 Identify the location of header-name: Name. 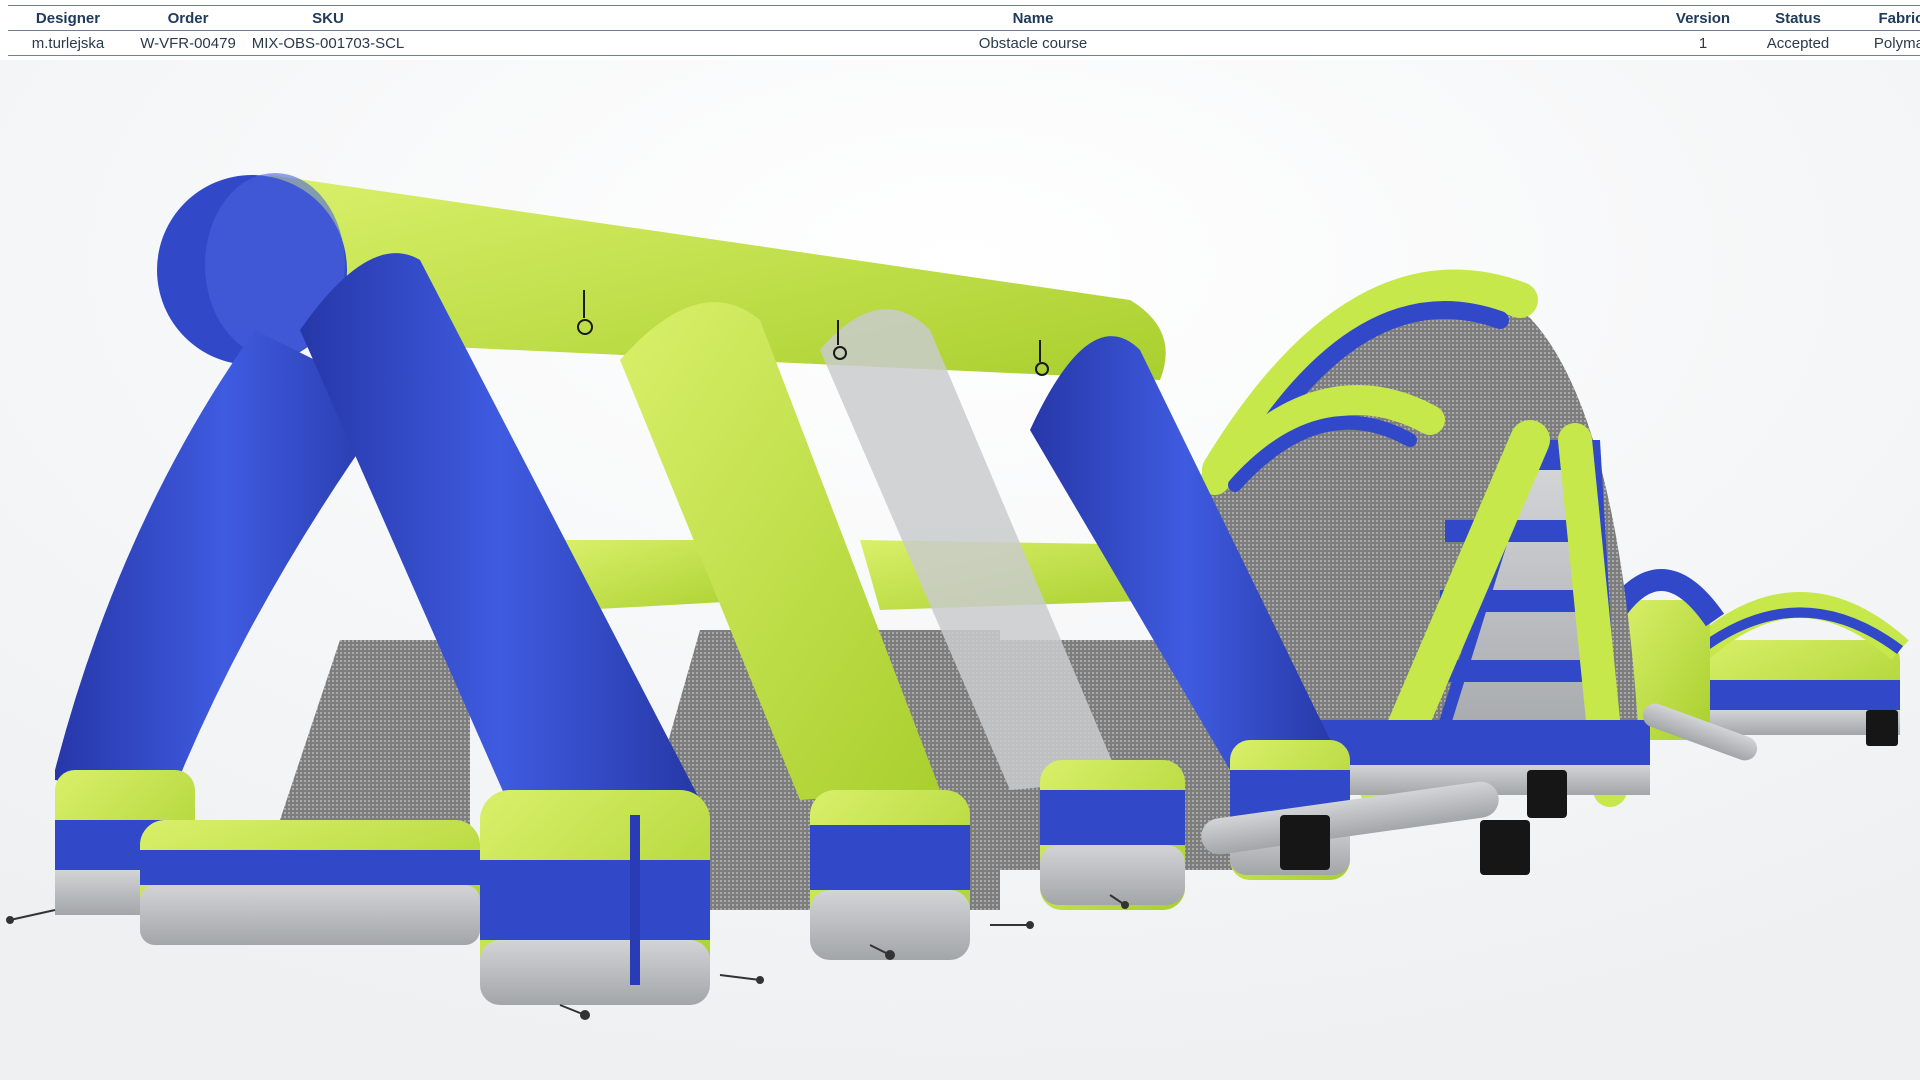
(1033, 18).